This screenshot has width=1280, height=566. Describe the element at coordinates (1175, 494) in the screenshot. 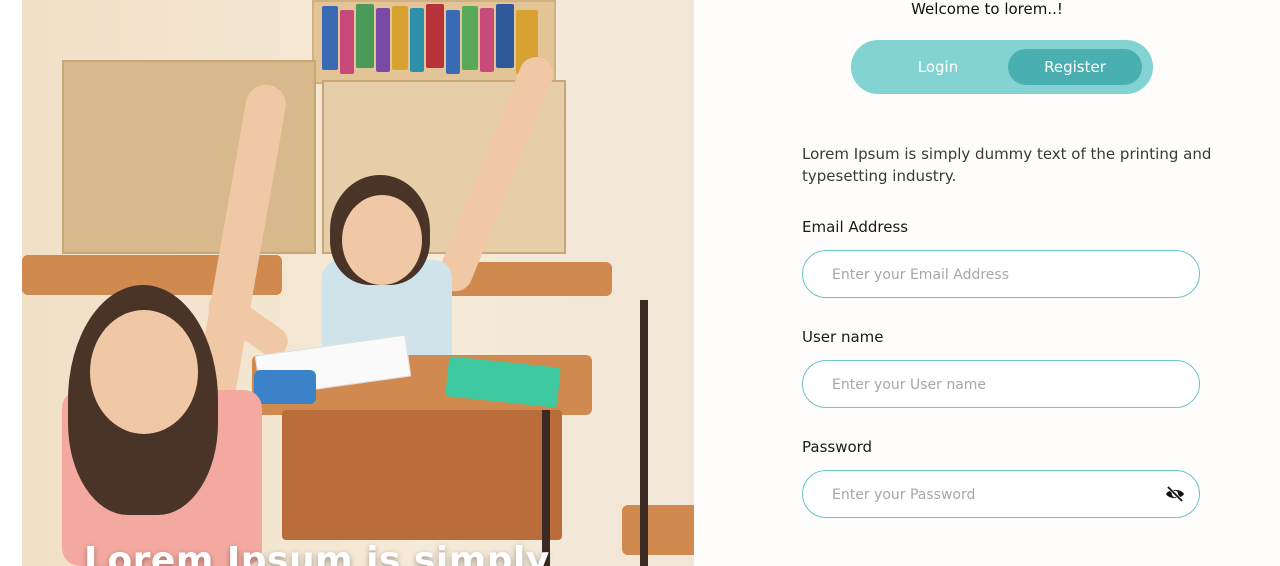

I see `eye-slash-icon` at that location.